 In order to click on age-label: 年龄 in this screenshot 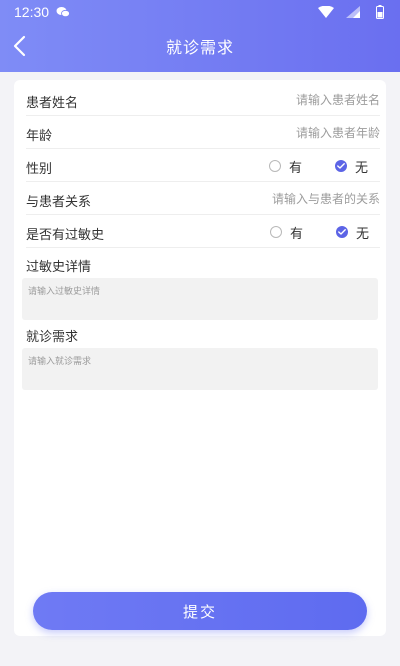, I will do `click(39, 136)`.